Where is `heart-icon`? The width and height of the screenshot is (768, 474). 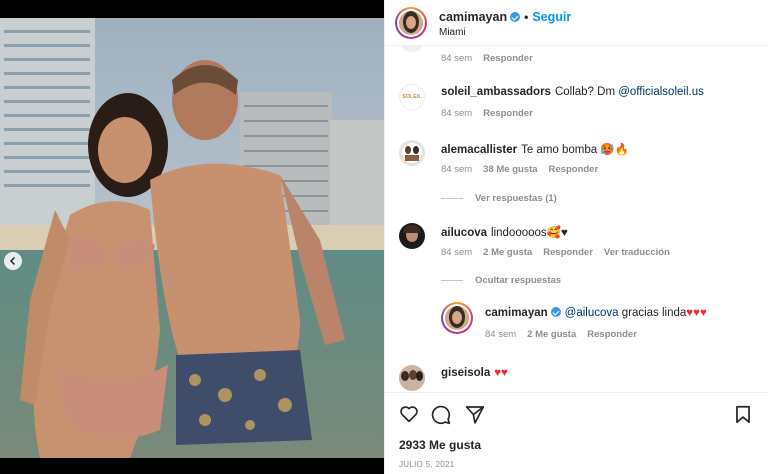 heart-icon is located at coordinates (409, 414).